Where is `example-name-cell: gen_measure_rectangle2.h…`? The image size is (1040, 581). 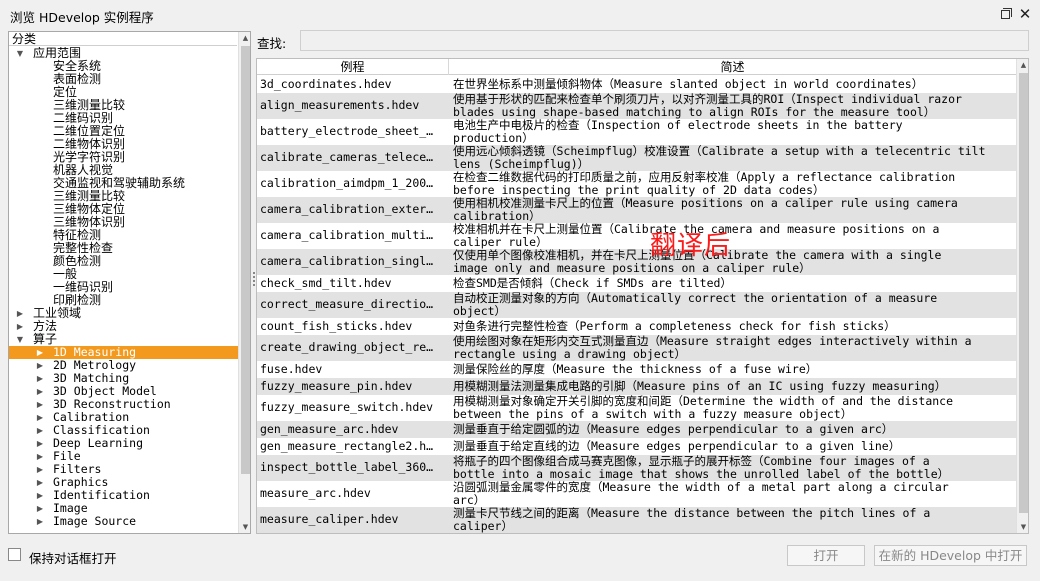 example-name-cell: gen_measure_rectangle2.h… is located at coordinates (347, 446).